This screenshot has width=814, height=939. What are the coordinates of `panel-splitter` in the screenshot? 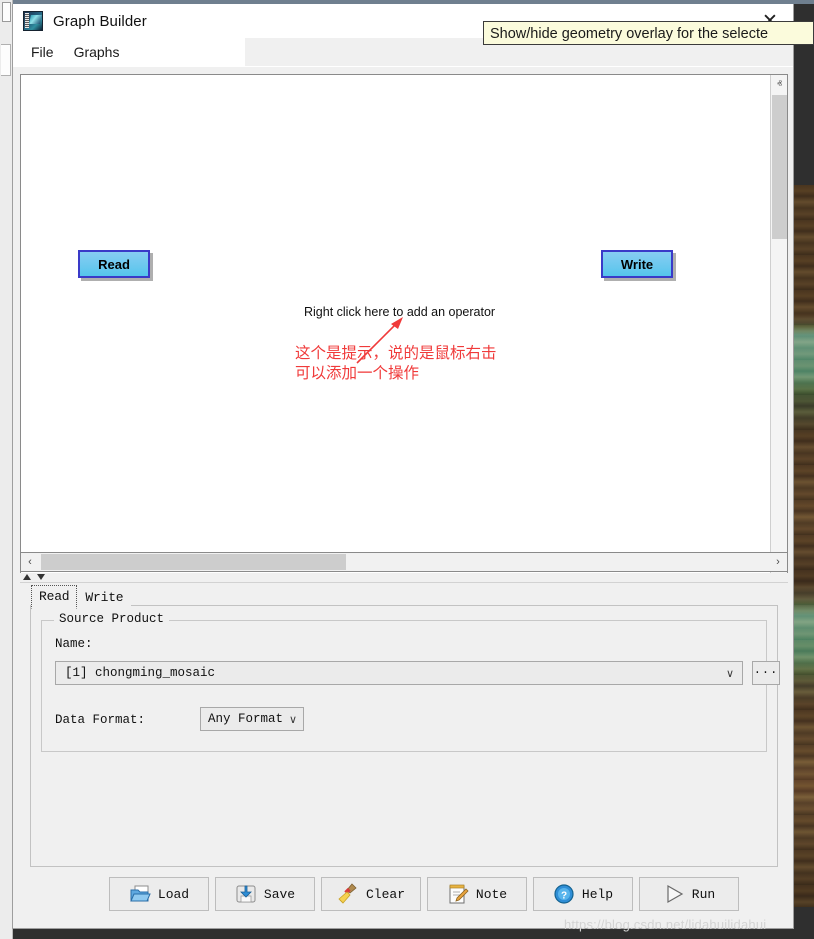 It's located at (404, 578).